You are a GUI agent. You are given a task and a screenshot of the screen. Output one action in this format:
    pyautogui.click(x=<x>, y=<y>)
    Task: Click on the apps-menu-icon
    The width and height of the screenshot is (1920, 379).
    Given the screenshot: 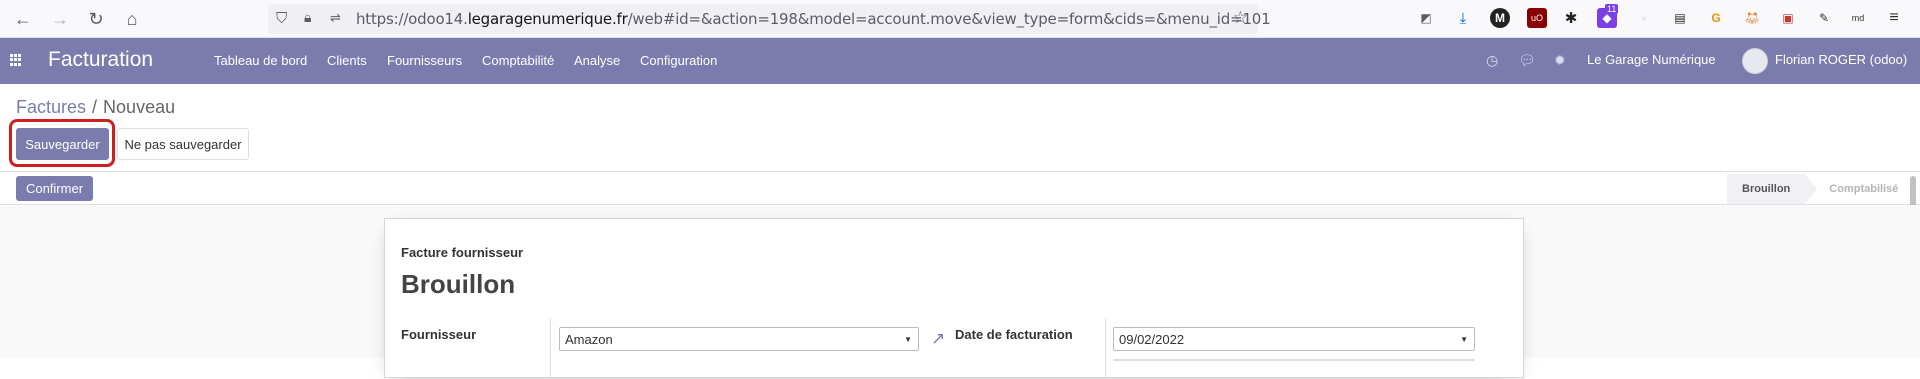 What is the action you would take?
    pyautogui.click(x=16, y=60)
    